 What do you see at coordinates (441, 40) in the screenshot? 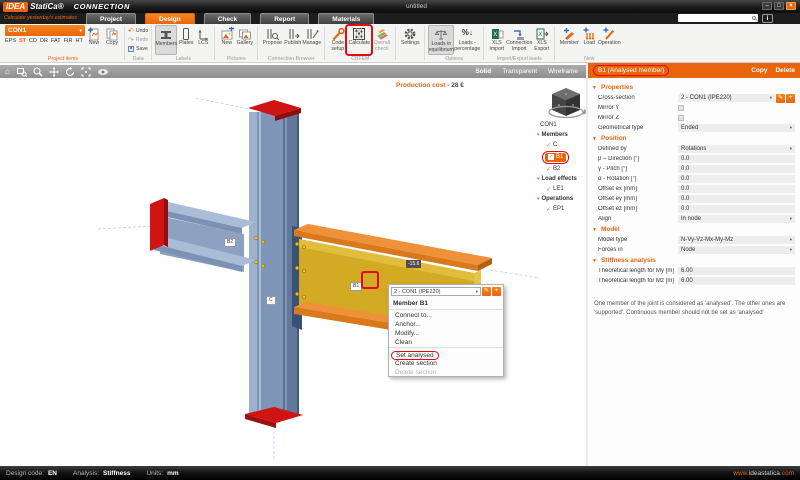
I see `loads-in-equilibrium-button: Loads in equilibrium` at bounding box center [441, 40].